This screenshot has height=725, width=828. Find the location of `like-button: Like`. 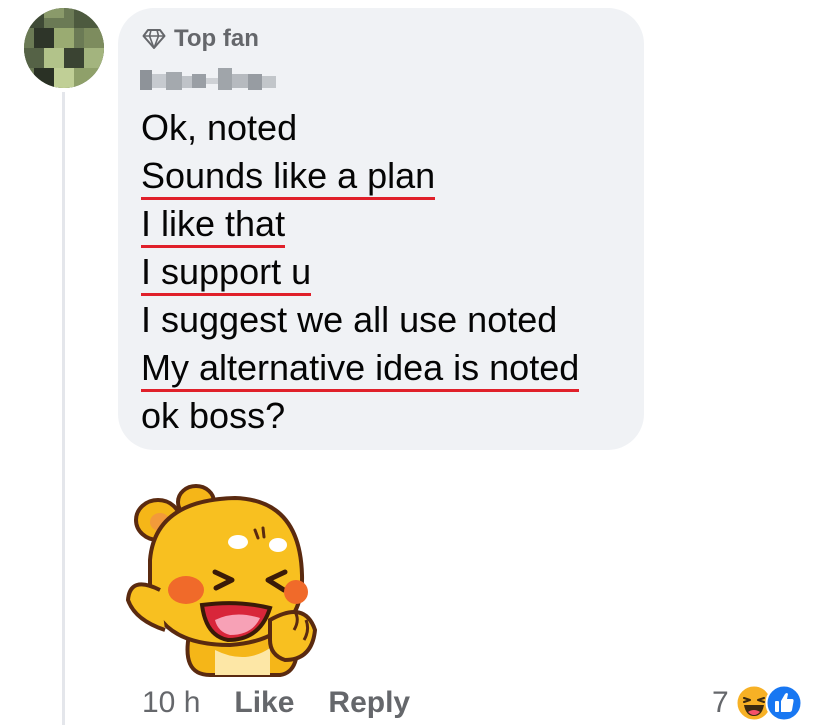

like-button: Like is located at coordinates (264, 703).